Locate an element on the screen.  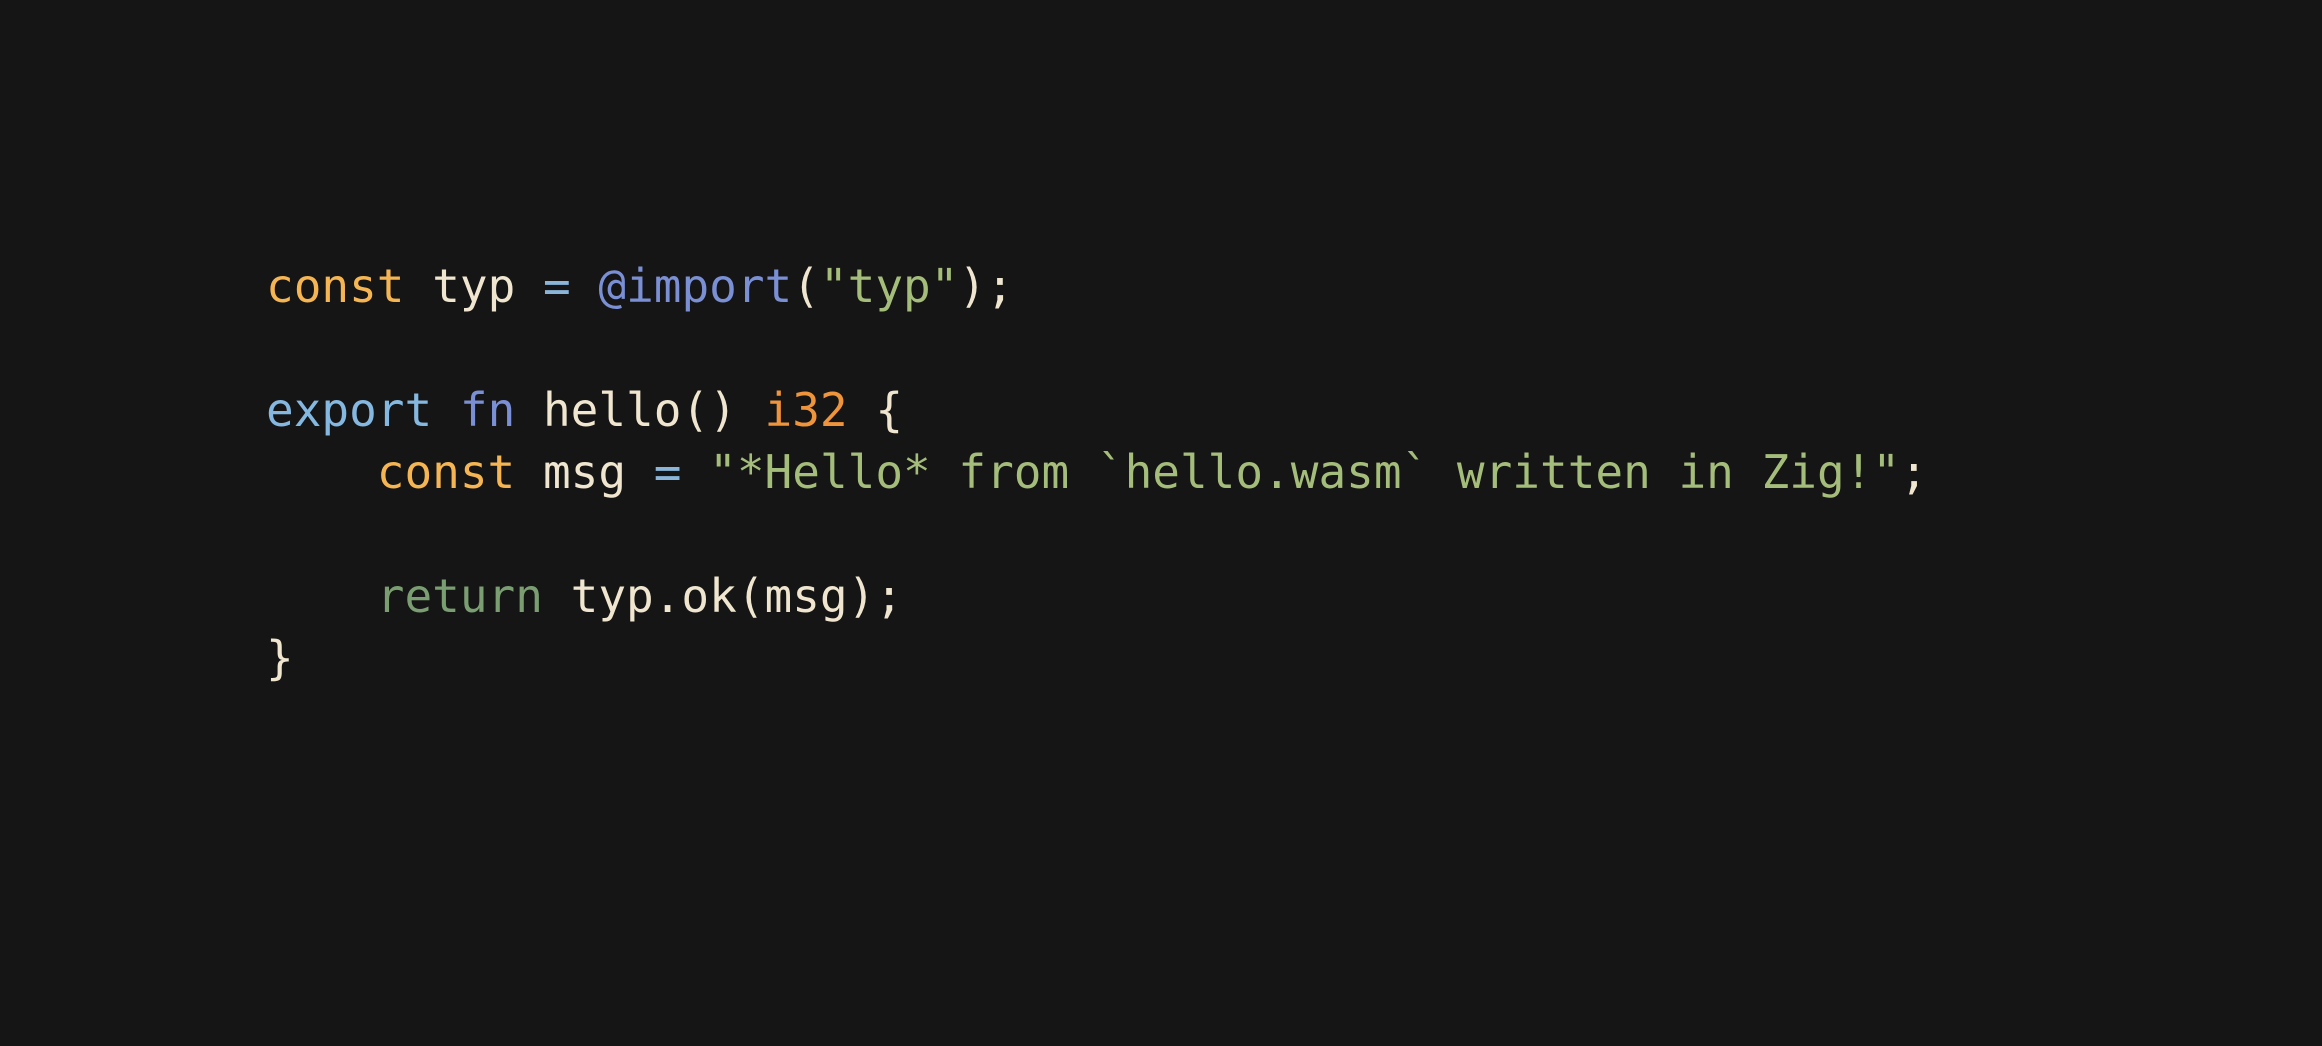
code-token-identifier: hello is located at coordinates (612, 410).